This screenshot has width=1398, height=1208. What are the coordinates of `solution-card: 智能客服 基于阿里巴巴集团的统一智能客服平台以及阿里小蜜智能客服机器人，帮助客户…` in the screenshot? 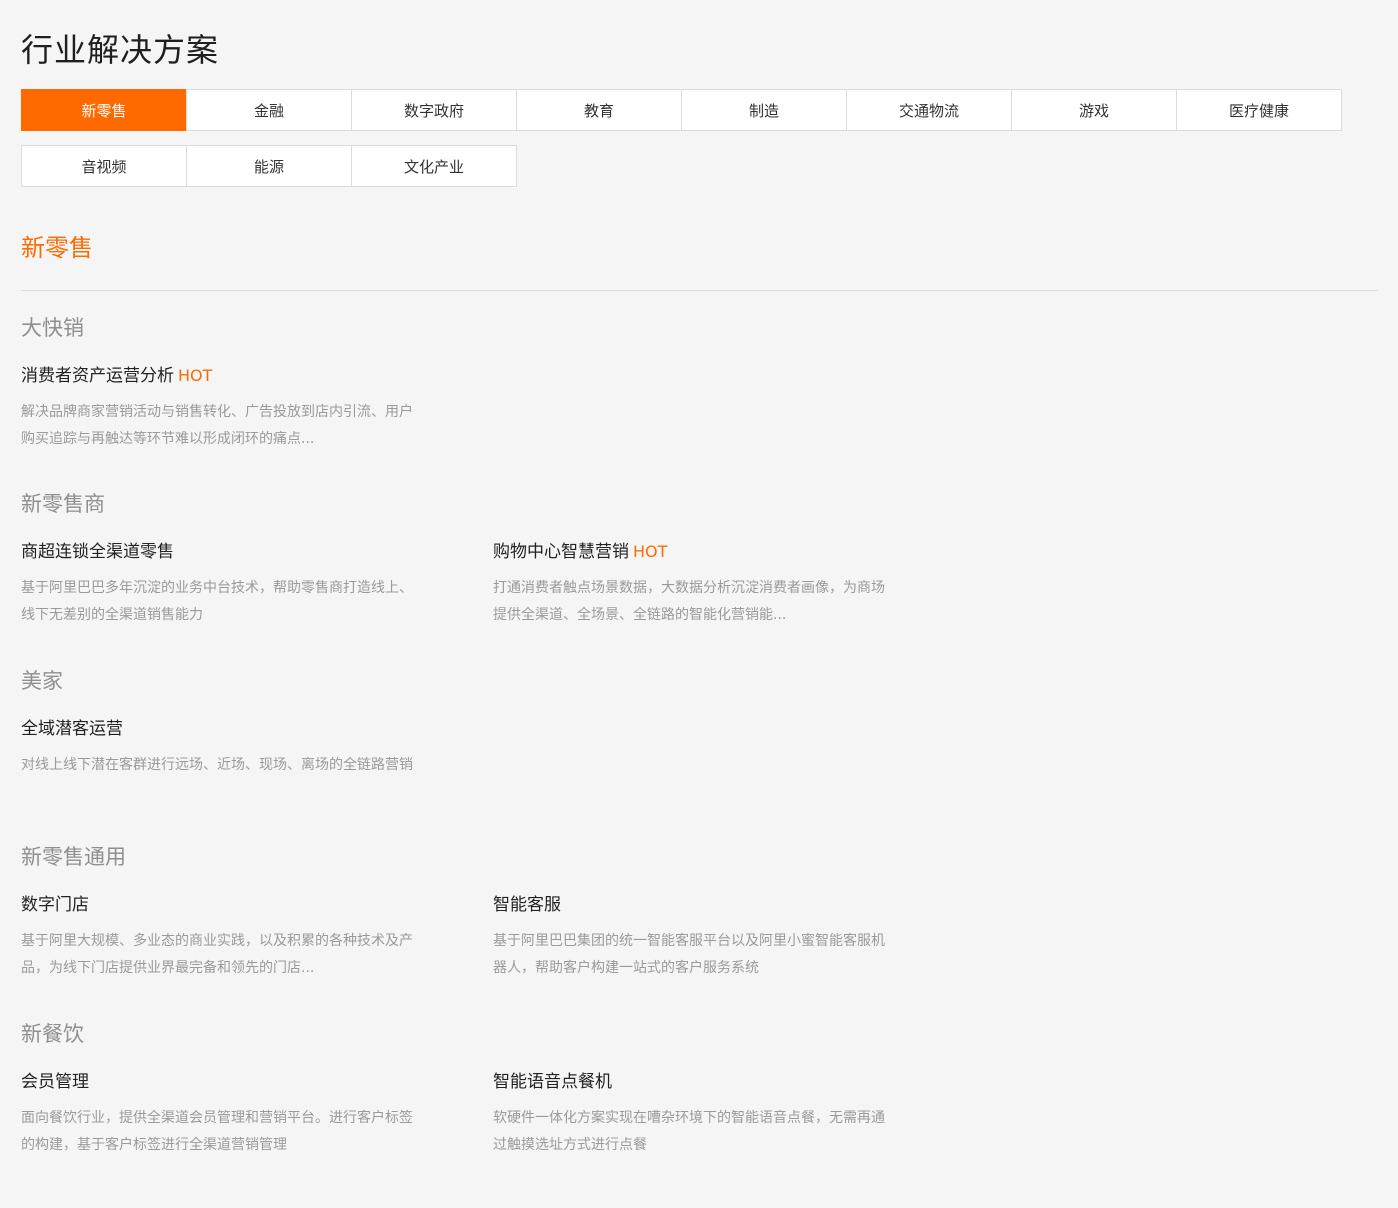 It's located at (729, 937).